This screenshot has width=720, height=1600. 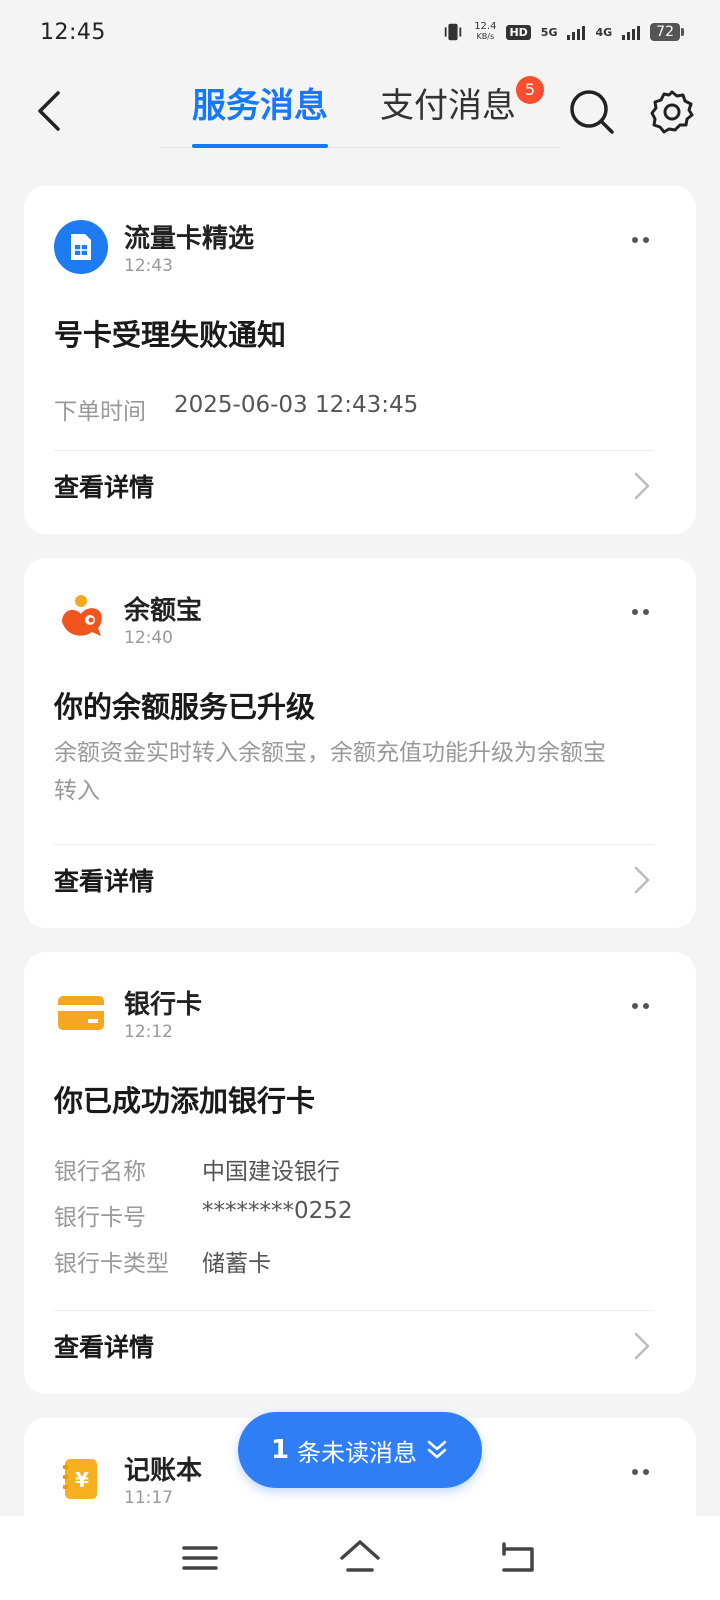 What do you see at coordinates (260, 115) in the screenshot?
I see `tab-service-messages: 服务消息` at bounding box center [260, 115].